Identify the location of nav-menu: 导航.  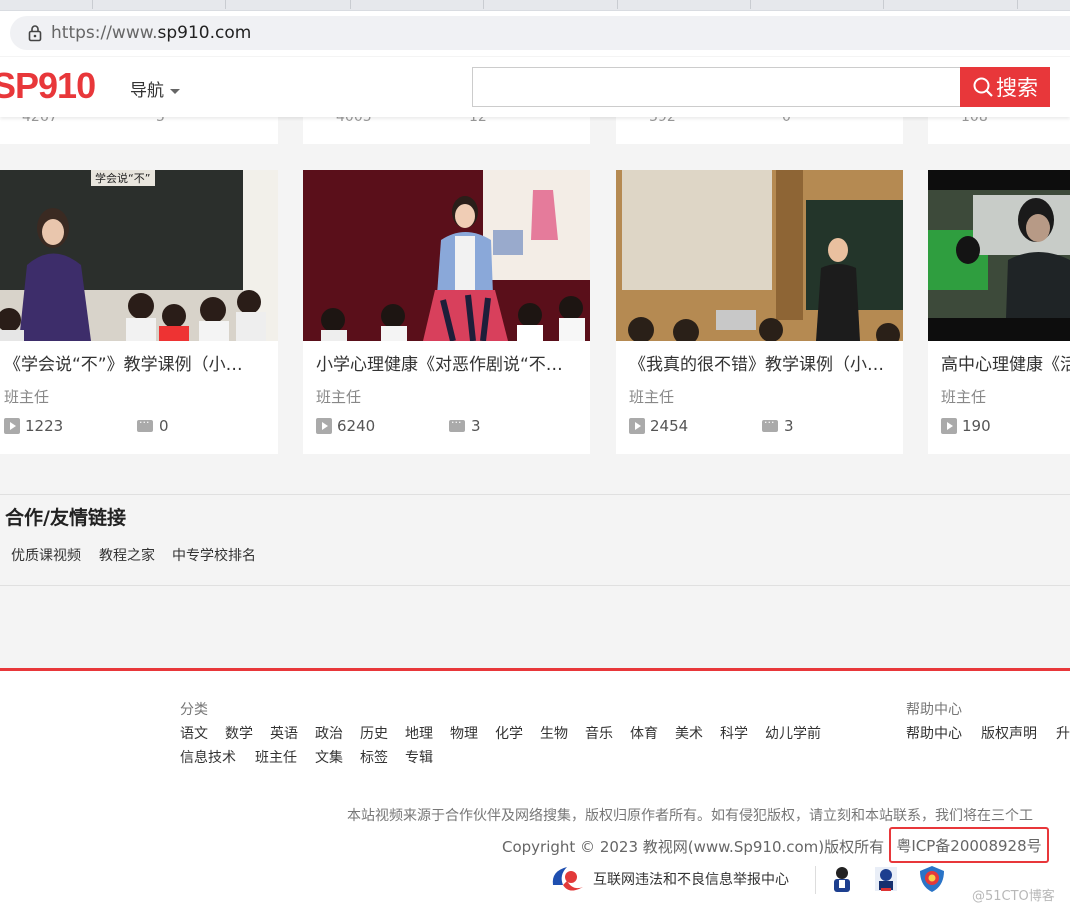
(155, 88).